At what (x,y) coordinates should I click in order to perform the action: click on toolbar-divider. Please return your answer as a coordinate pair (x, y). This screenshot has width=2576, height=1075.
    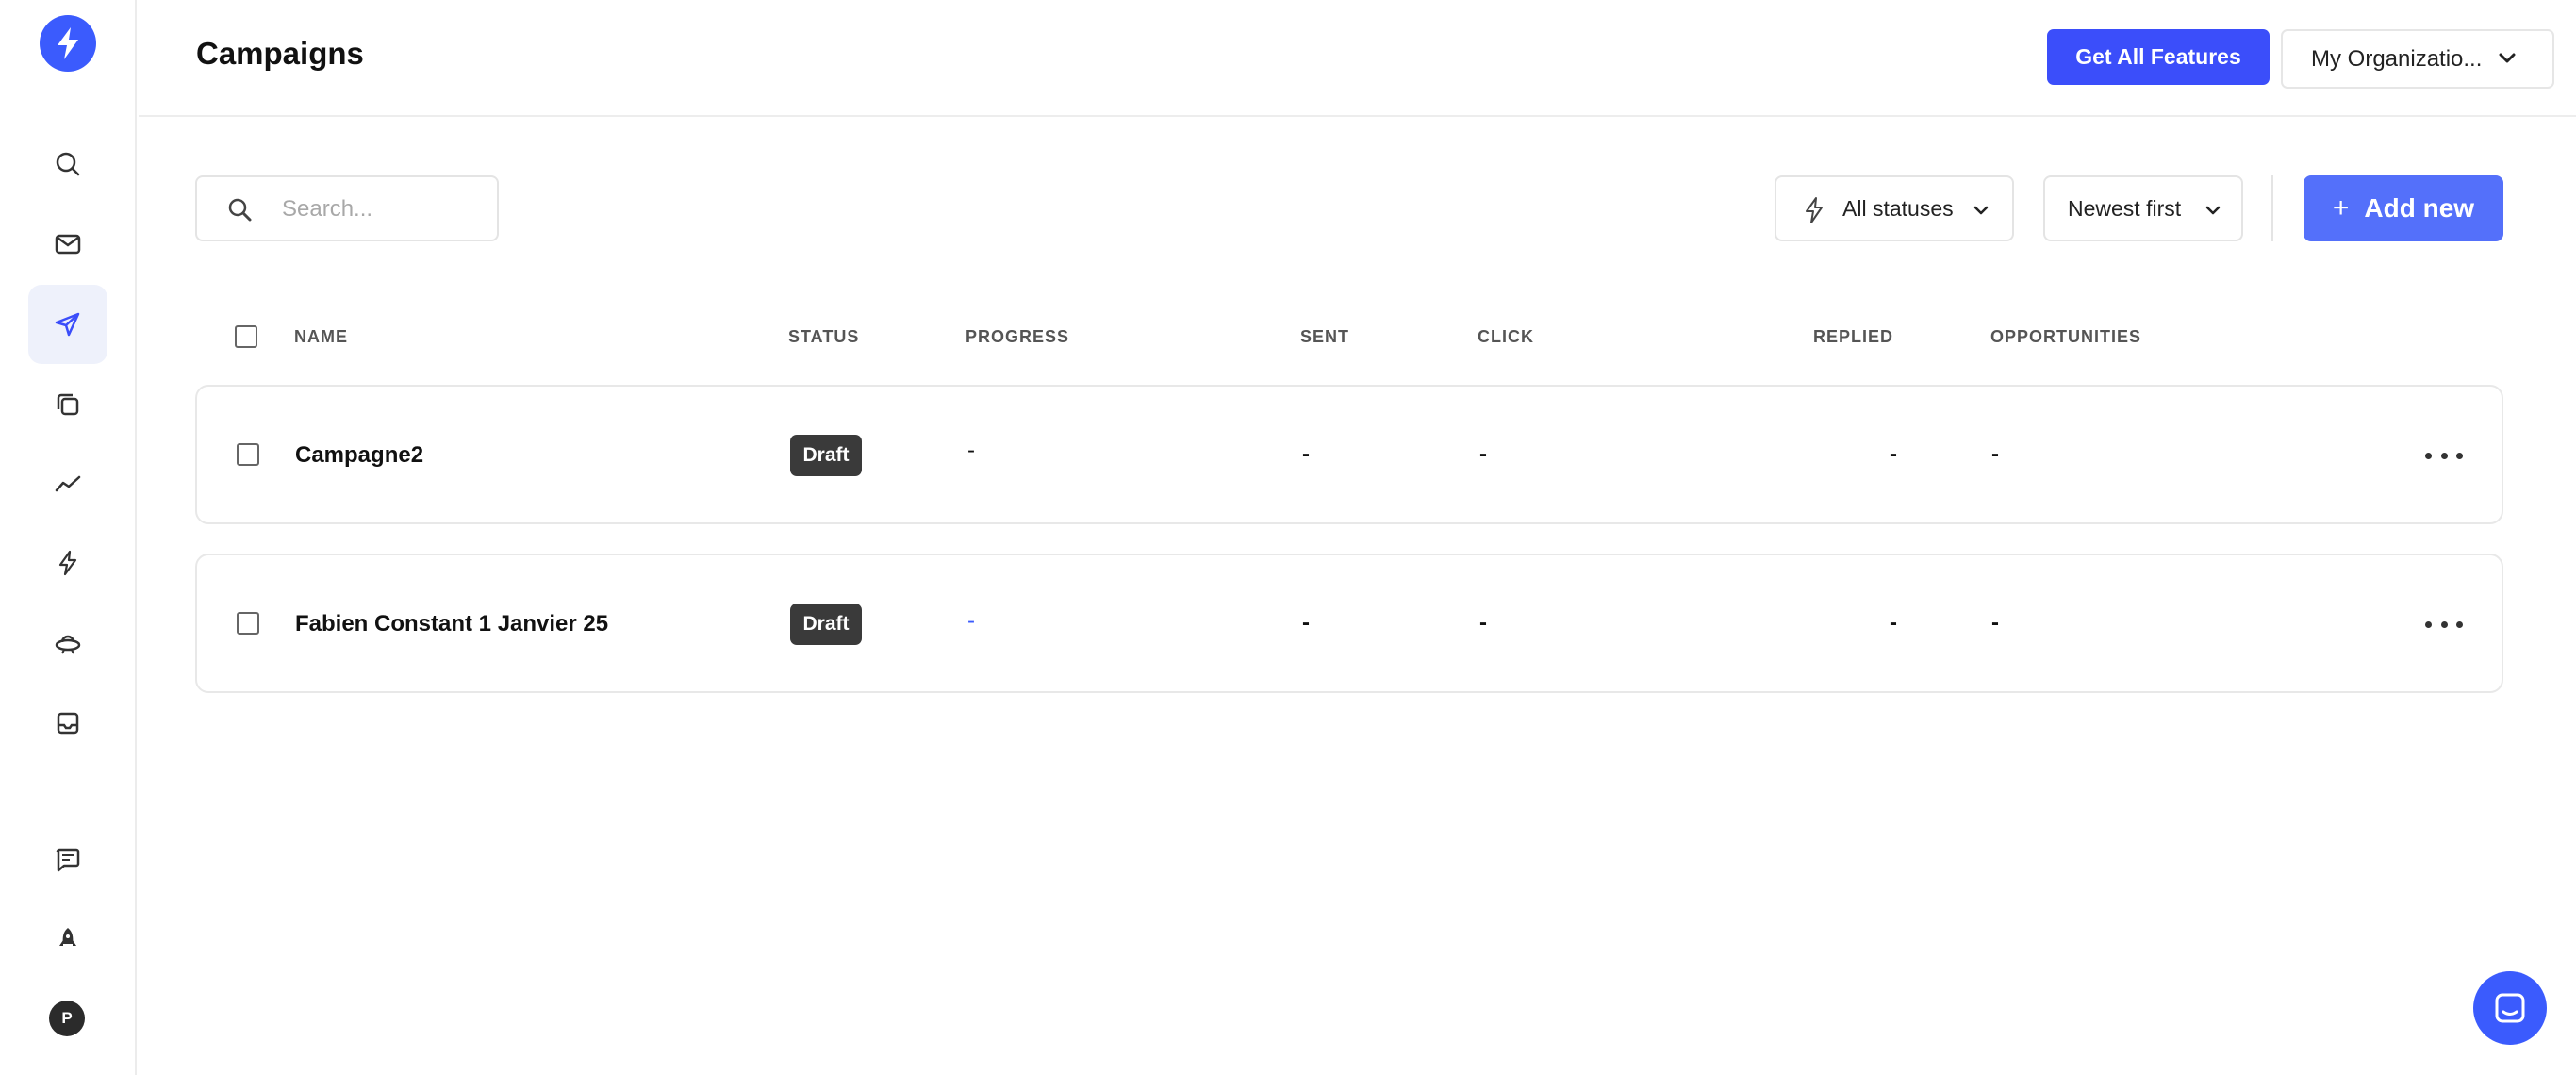
    Looking at the image, I should click on (2272, 208).